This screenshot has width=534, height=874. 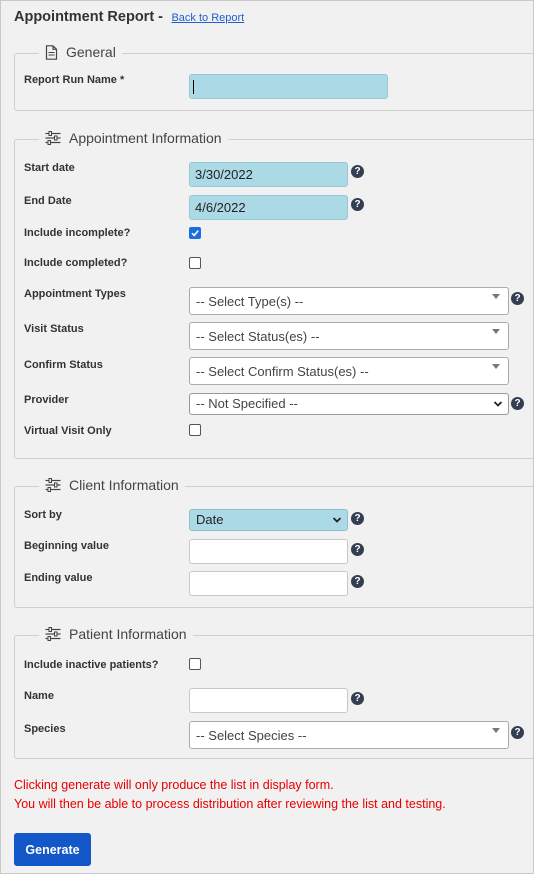 I want to click on checkmark-icon, so click(x=195, y=233).